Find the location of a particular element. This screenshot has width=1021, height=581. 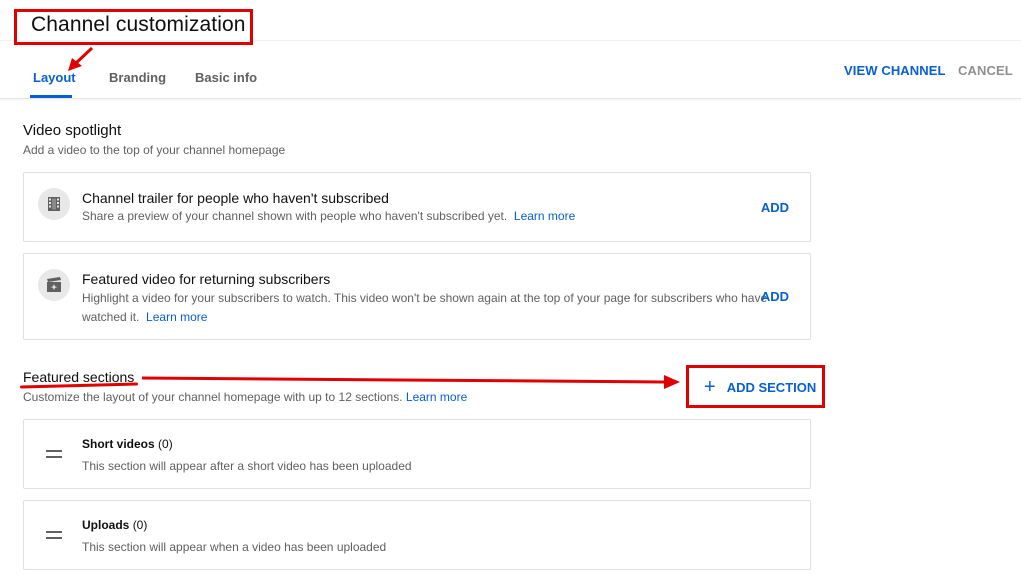

section-count-uploads: (0) is located at coordinates (140, 525).